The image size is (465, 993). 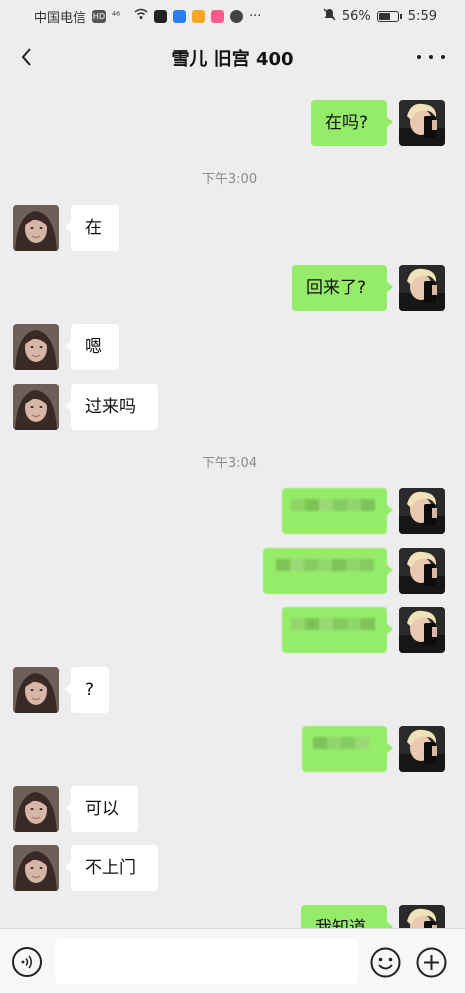 I want to click on status-bar: 中国电信 HD ⁴⁶ ··· 56% 5:59, so click(x=232, y=16).